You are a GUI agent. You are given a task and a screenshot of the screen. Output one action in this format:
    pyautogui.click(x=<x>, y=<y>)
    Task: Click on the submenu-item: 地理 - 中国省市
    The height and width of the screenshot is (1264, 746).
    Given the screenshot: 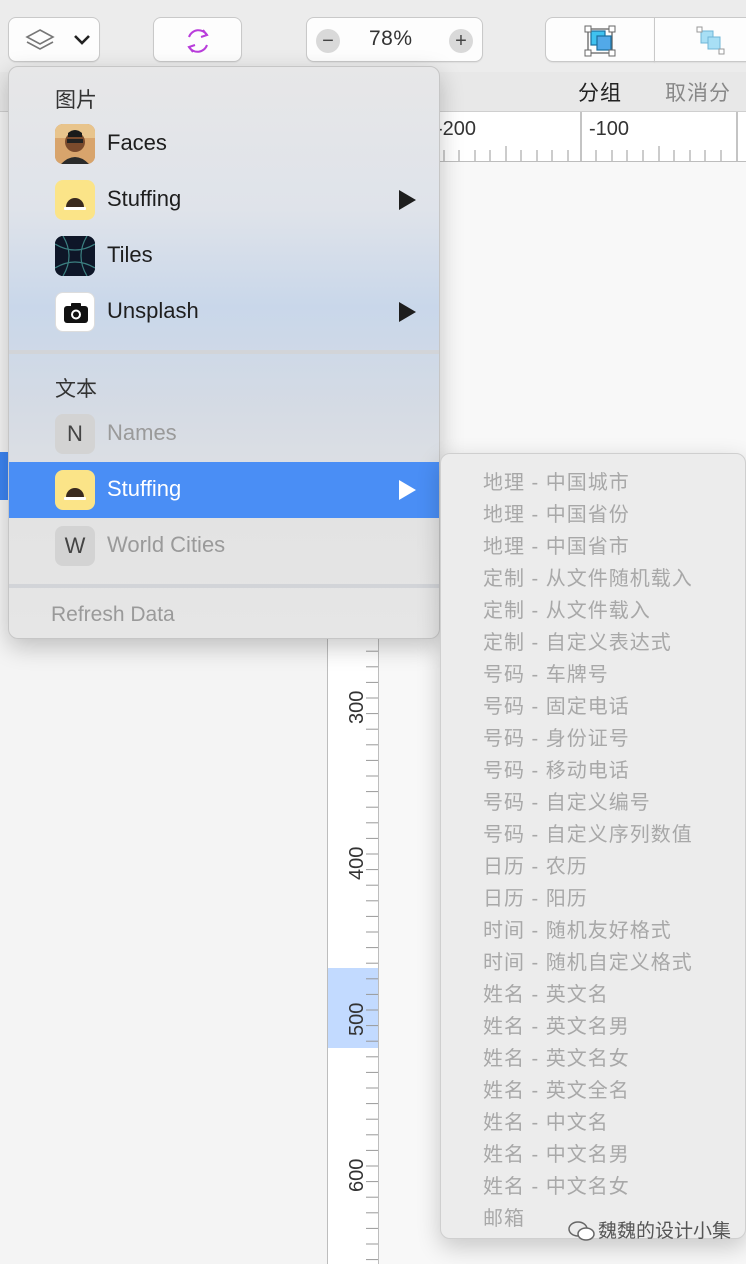 What is the action you would take?
    pyautogui.click(x=556, y=546)
    